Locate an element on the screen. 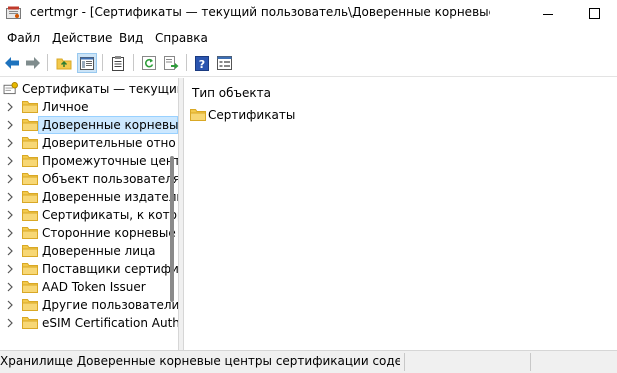  maximize-icon is located at coordinates (594, 13).